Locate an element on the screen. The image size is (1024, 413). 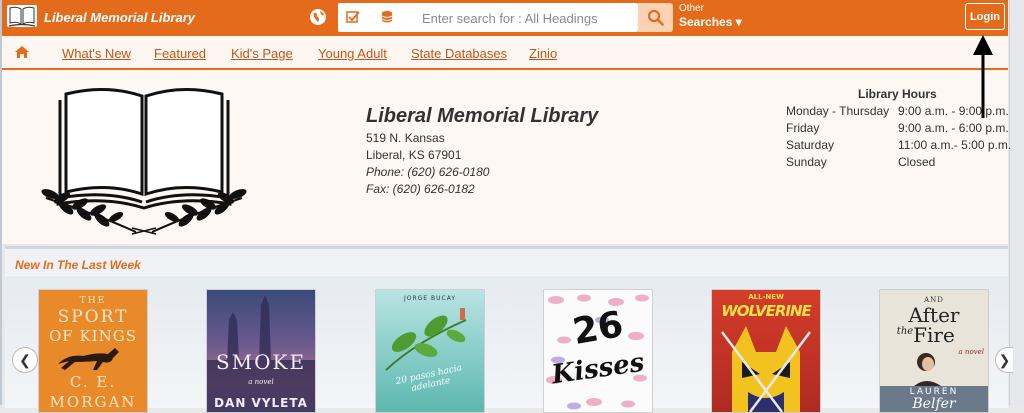
search-box is located at coordinates (488, 17).